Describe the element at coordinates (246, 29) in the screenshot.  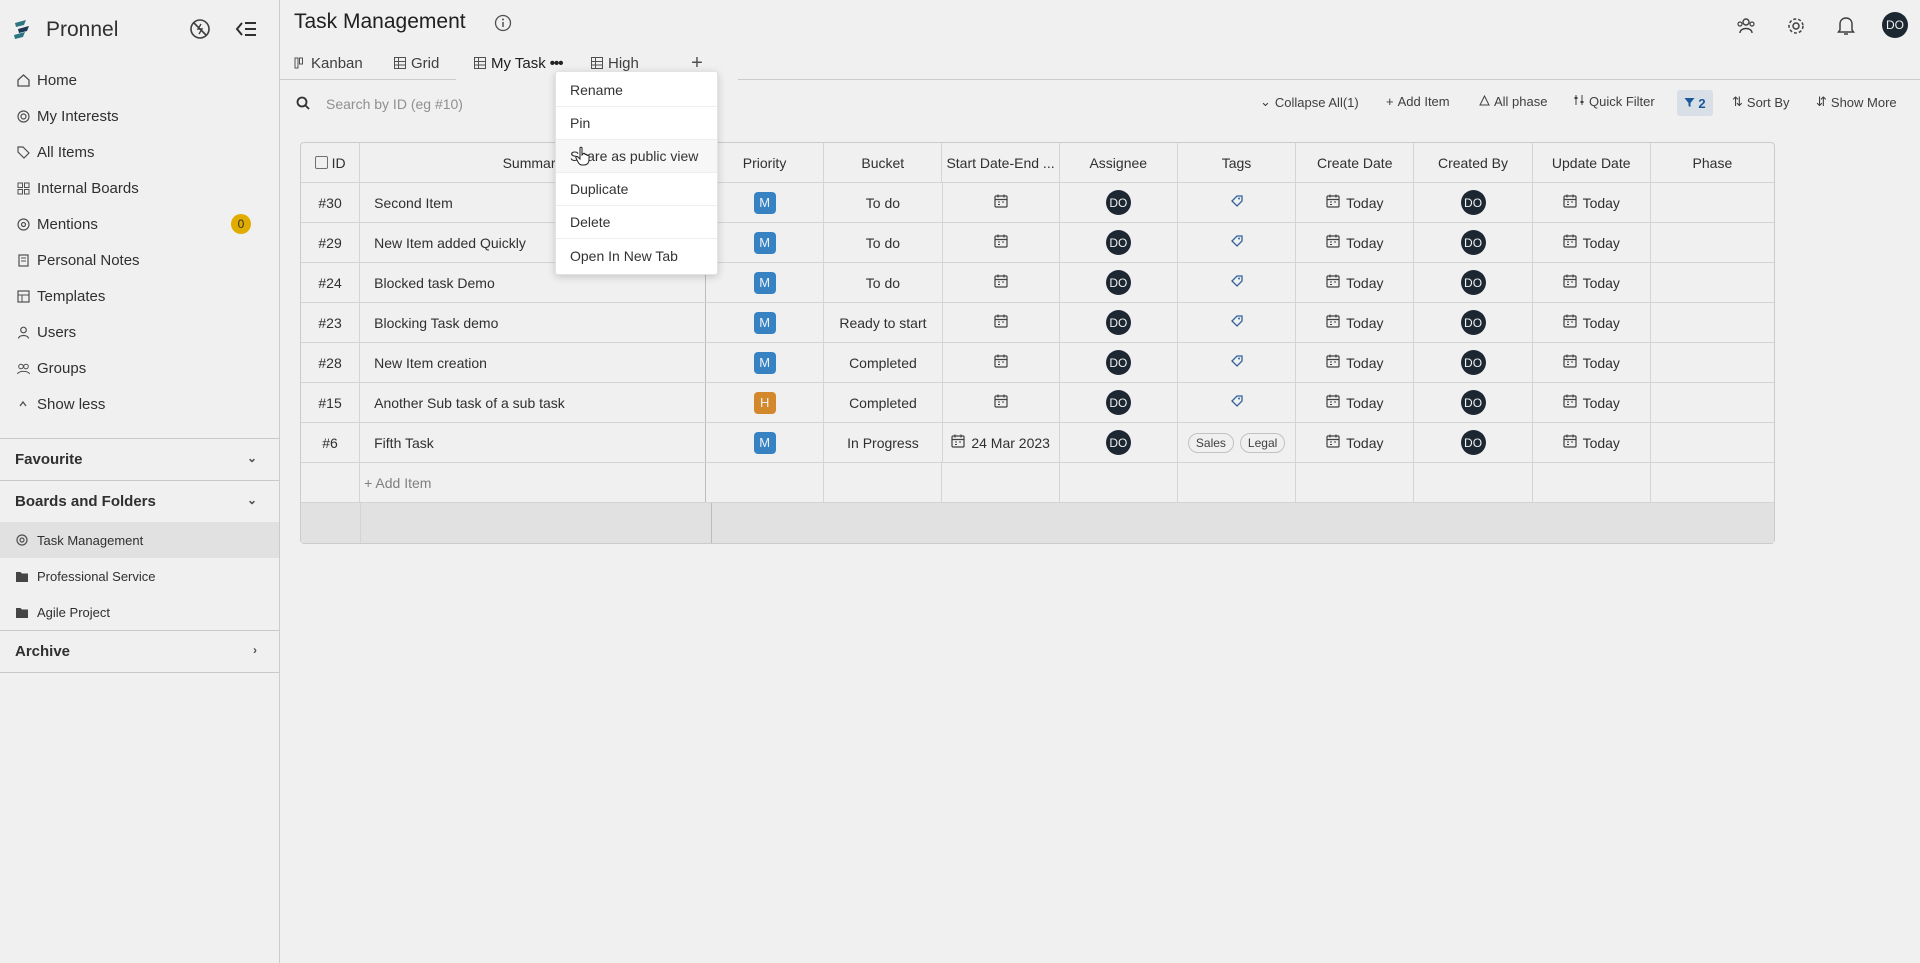
I see `collapse-sidebar-icon` at that location.